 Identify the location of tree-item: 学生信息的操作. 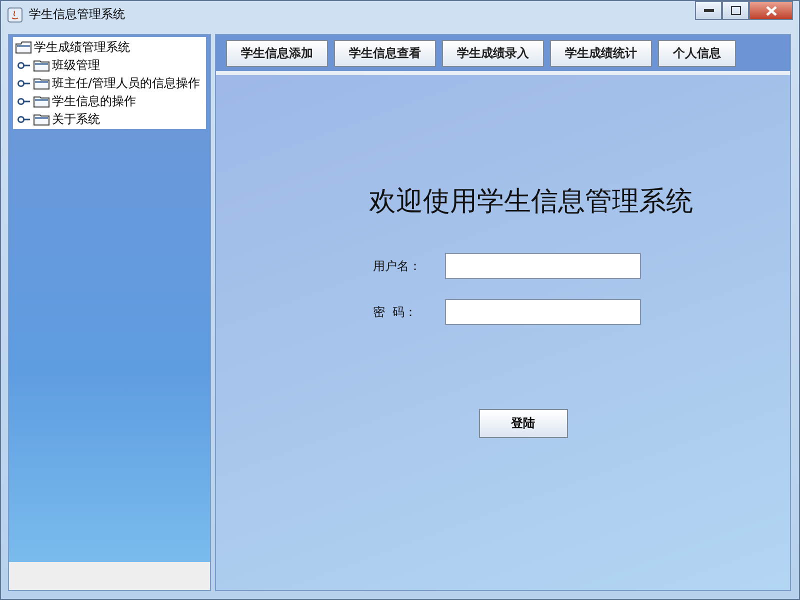
(94, 101).